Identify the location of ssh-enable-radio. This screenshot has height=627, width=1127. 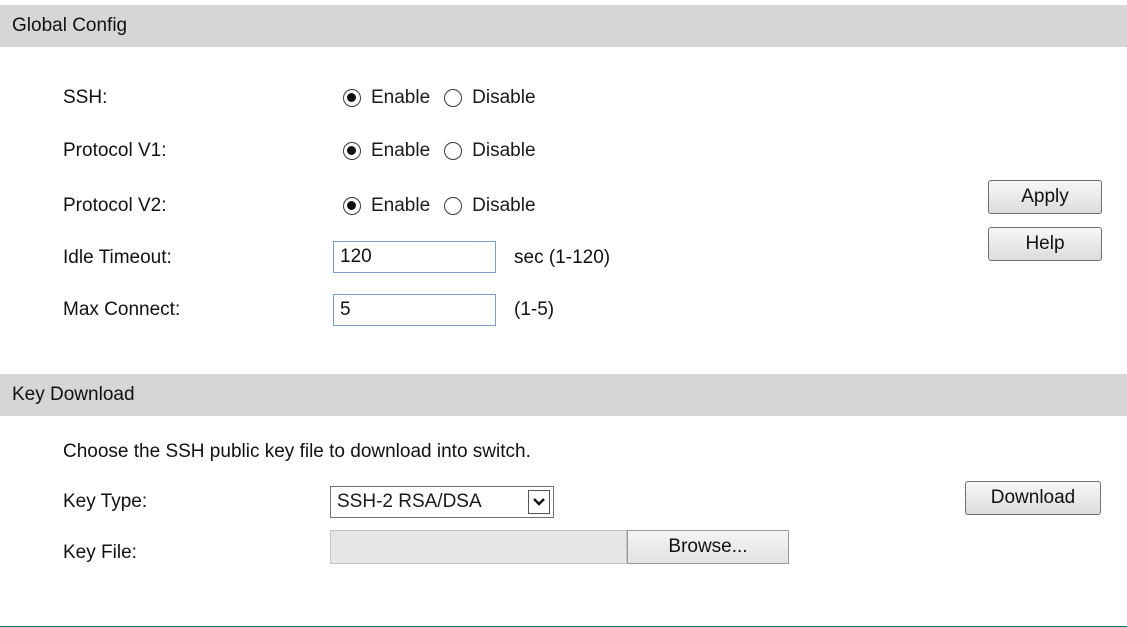
(352, 98).